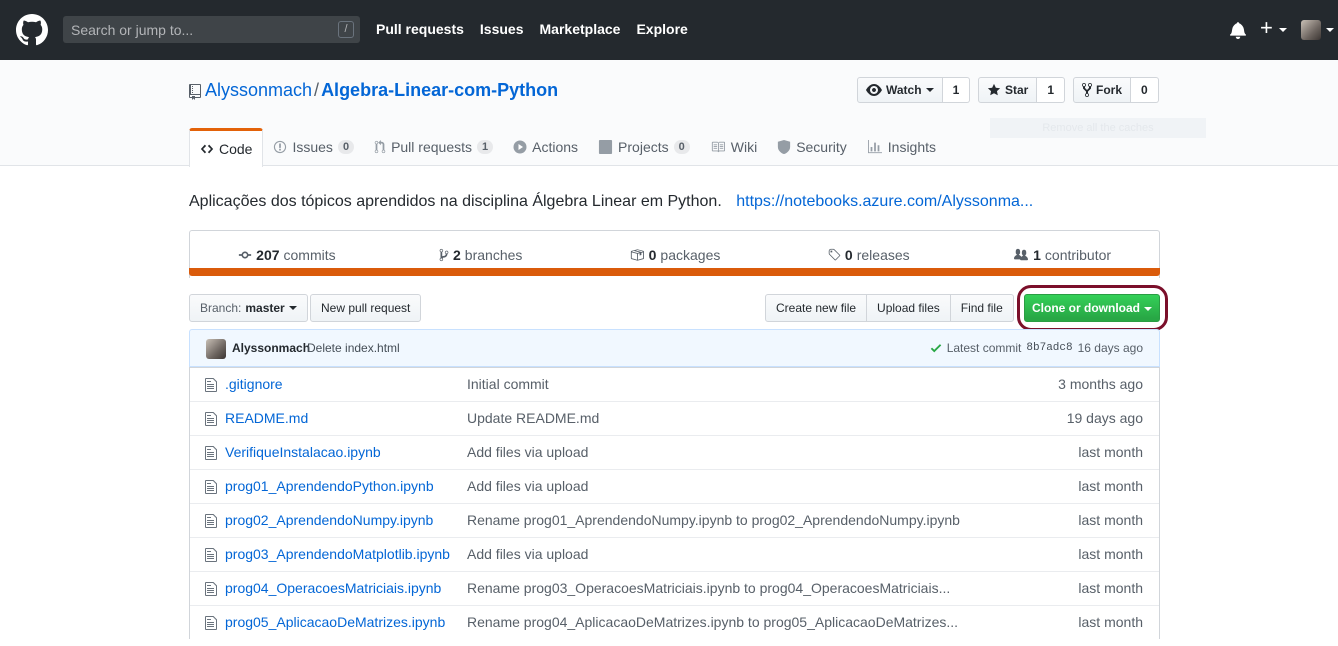  What do you see at coordinates (821, 147) in the screenshot?
I see `tab-security-label: Security` at bounding box center [821, 147].